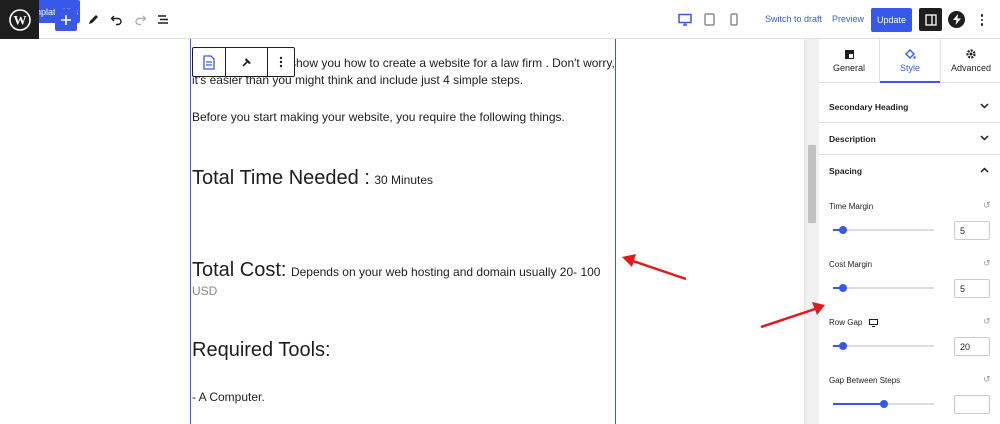 This screenshot has width=1000, height=424. What do you see at coordinates (654, 267) in the screenshot?
I see `annotation-arrow-to-cost` at bounding box center [654, 267].